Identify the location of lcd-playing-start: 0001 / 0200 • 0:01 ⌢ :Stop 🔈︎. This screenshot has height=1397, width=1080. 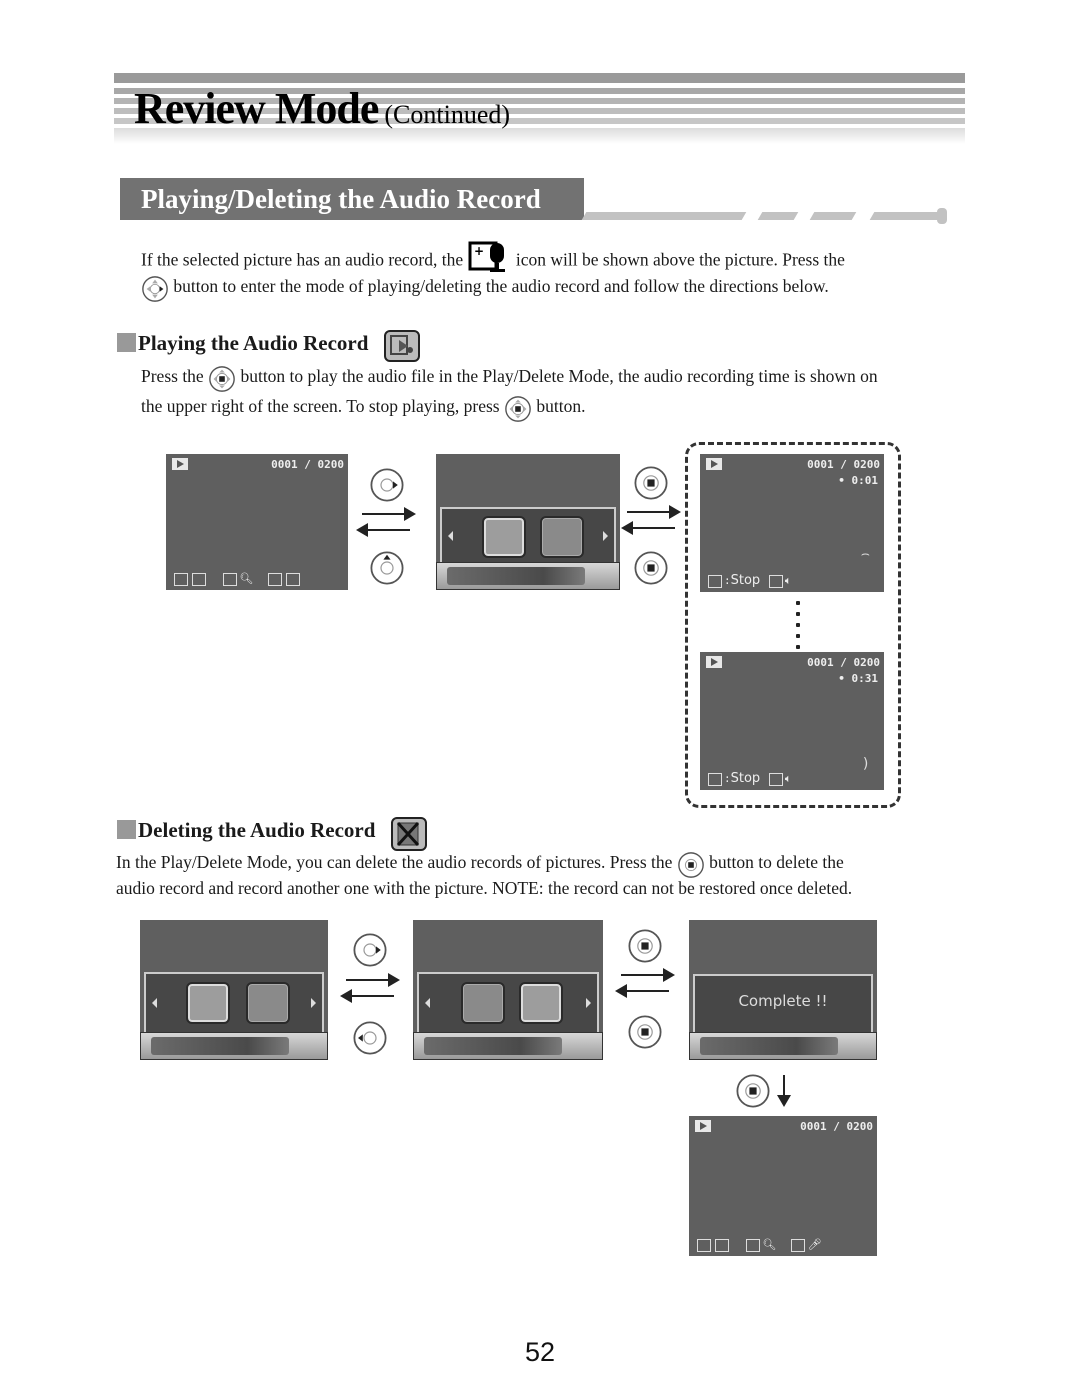
(792, 523).